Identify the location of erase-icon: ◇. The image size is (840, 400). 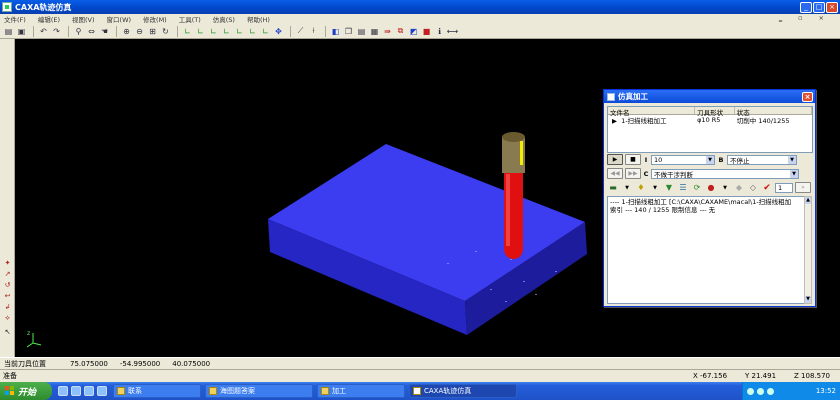
(753, 187).